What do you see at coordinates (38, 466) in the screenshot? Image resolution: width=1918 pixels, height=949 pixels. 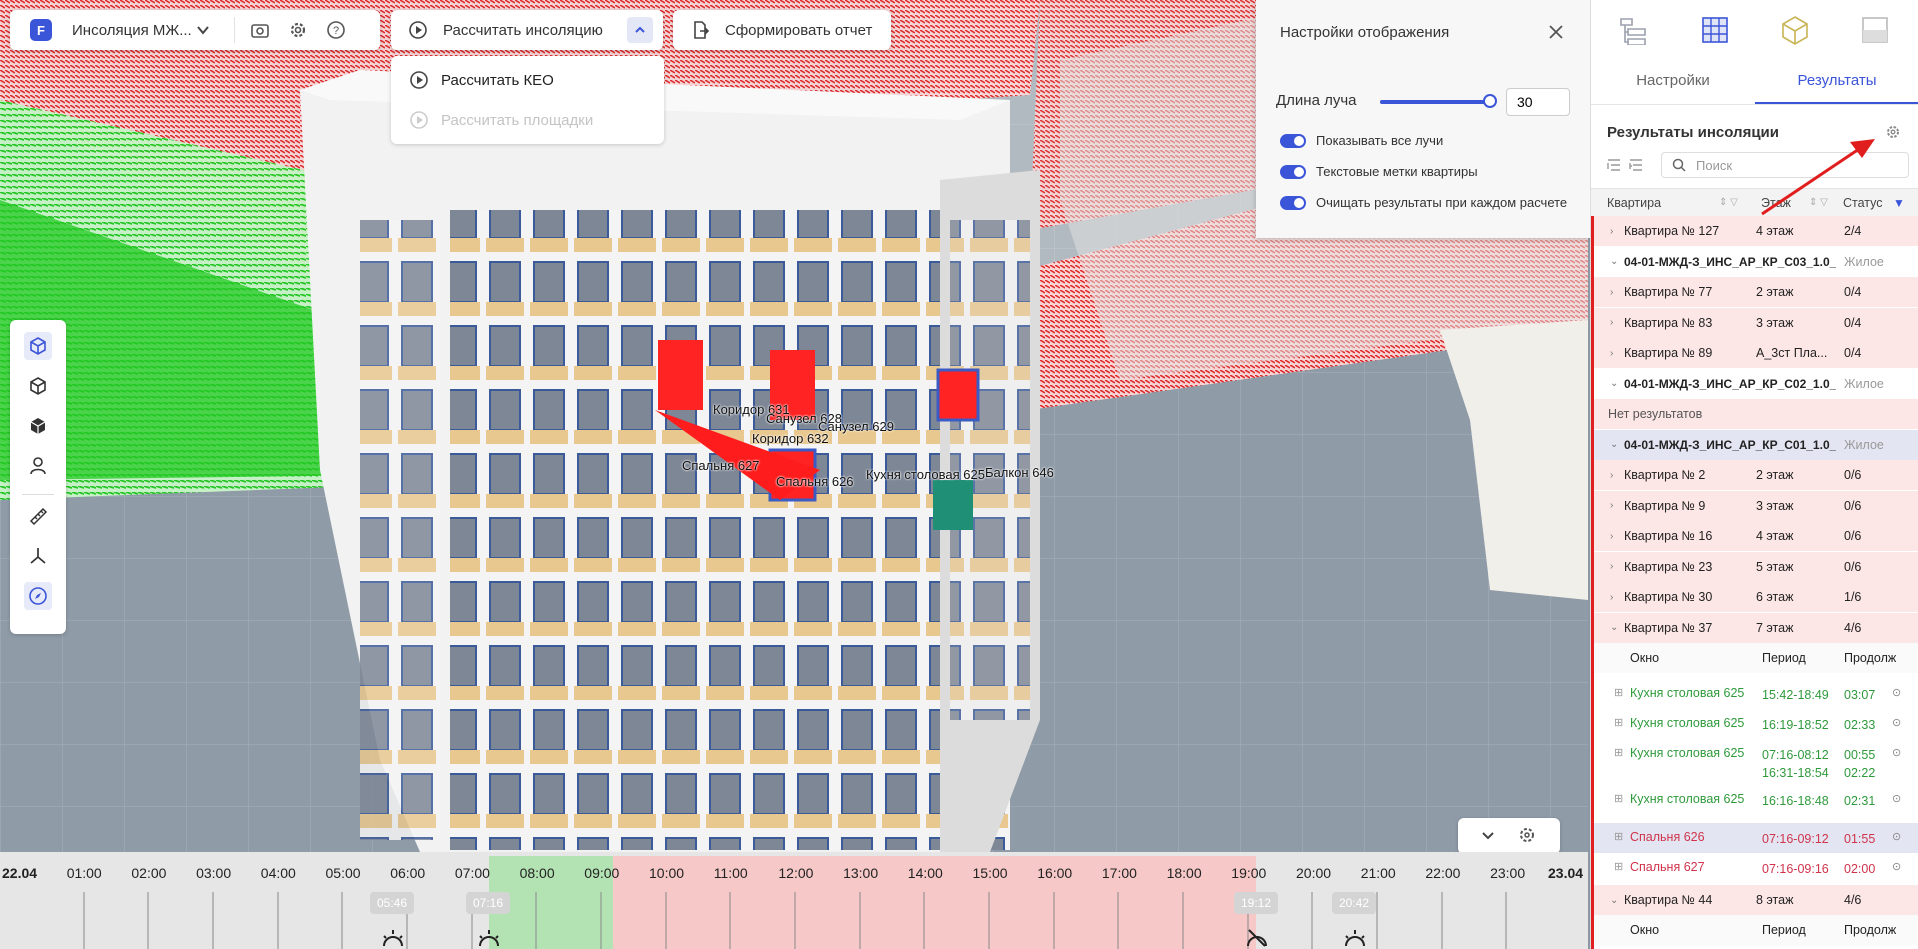 I see `person-icon` at bounding box center [38, 466].